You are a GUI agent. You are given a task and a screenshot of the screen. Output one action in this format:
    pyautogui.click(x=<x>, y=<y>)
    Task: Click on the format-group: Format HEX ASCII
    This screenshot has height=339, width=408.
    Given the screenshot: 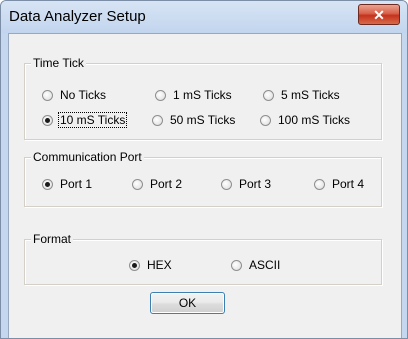 What is the action you would take?
    pyautogui.click(x=203, y=258)
    